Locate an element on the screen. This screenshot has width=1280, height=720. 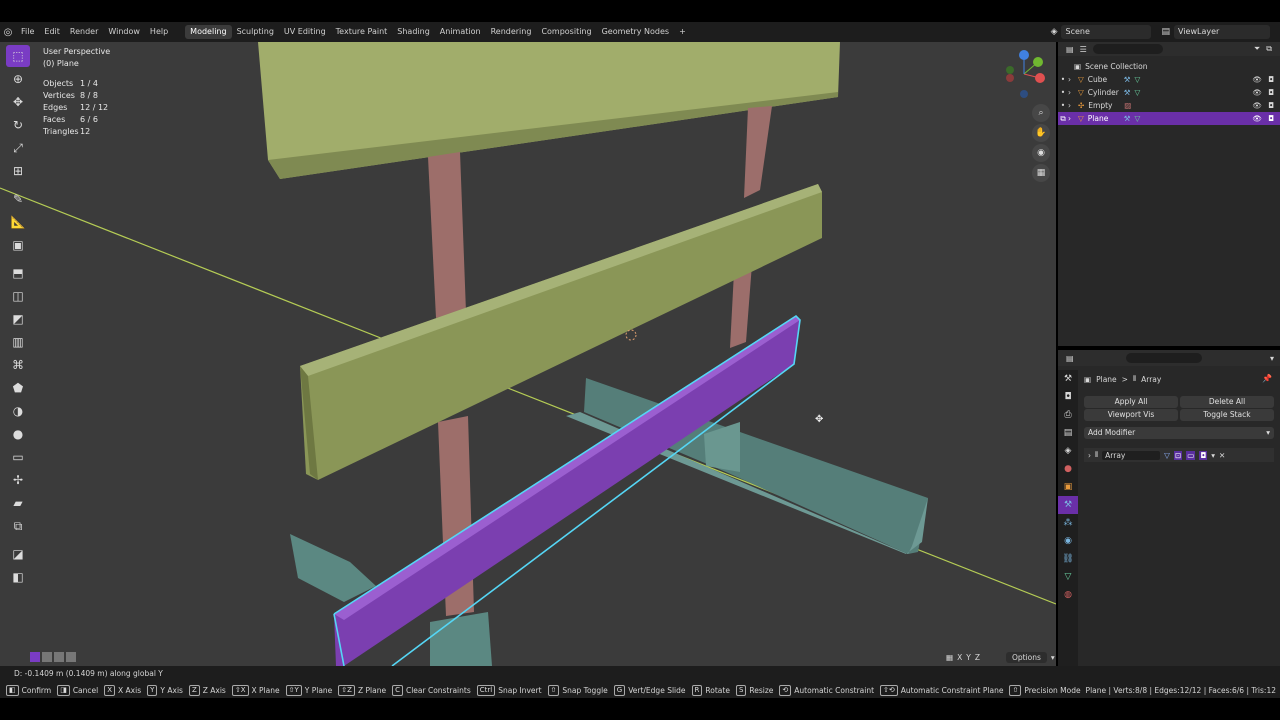
particles-tab-icon: ⁂ is located at coordinates (1068, 523).